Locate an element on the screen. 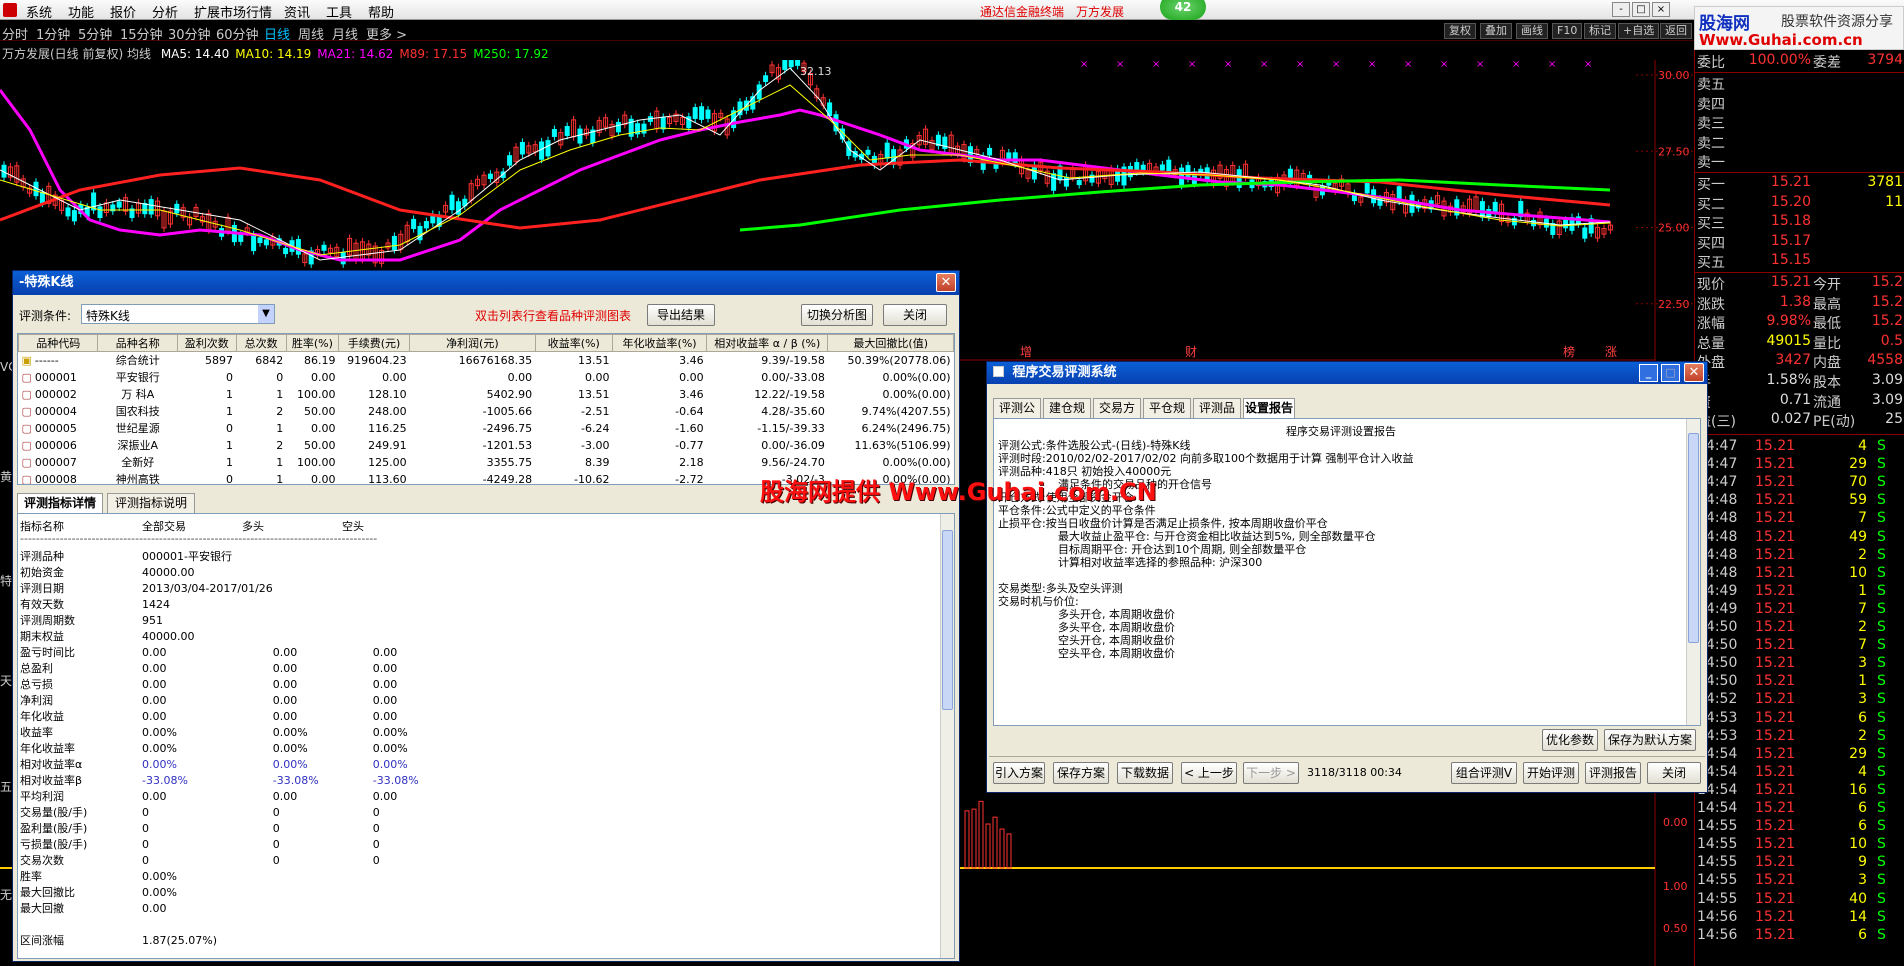  tab-1: 建仓规则 is located at coordinates (1067, 416).